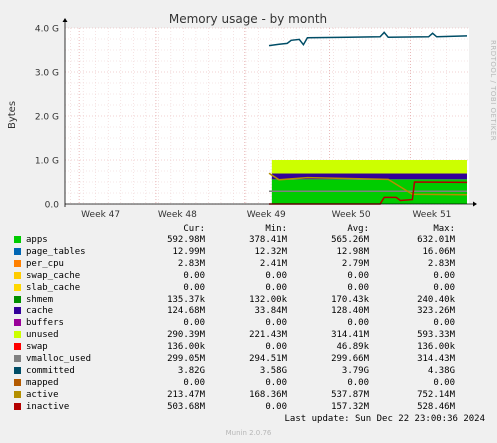  What do you see at coordinates (350, 240) in the screenshot?
I see `legend-value-avg: 565.26M` at bounding box center [350, 240].